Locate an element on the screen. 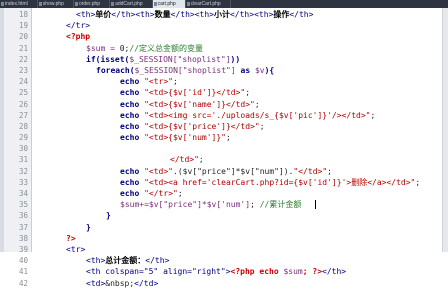  code-line: </td>"; is located at coordinates (240, 159).